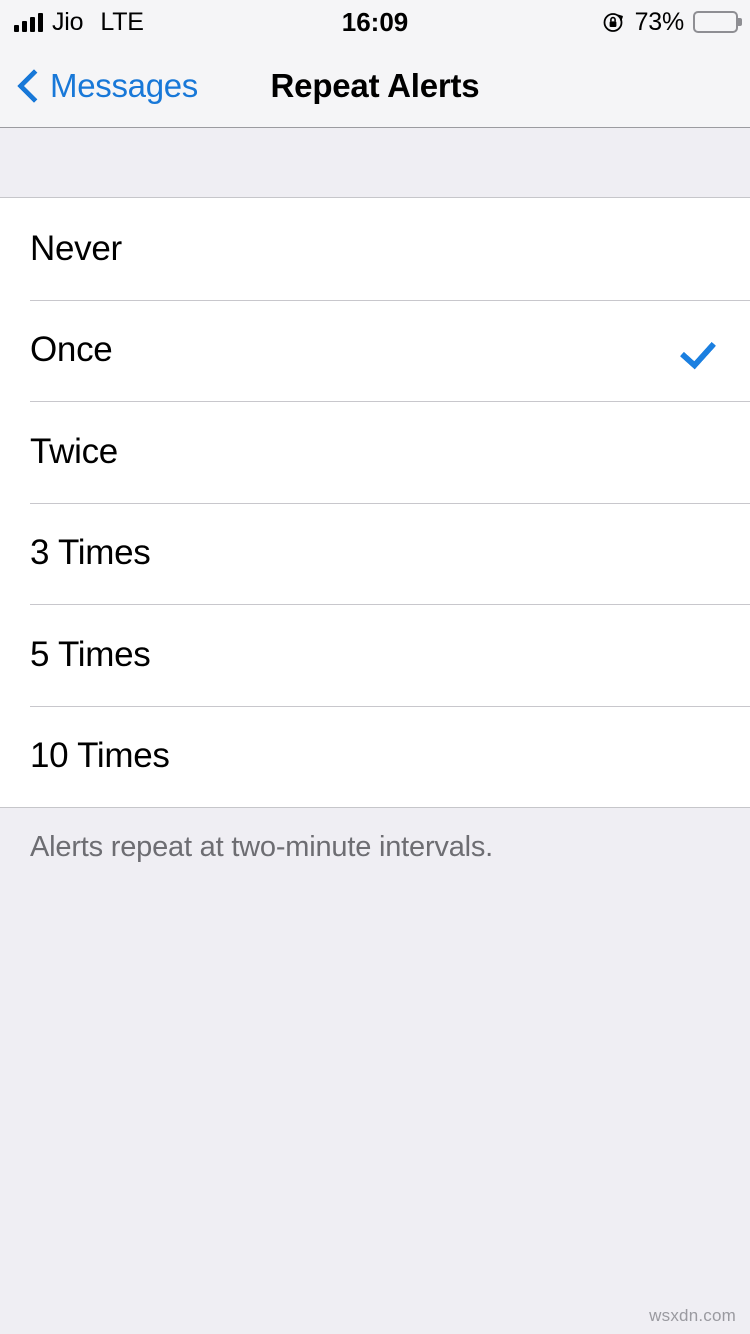 The width and height of the screenshot is (750, 1334). What do you see at coordinates (700, 350) in the screenshot?
I see `checkmark-icon` at bounding box center [700, 350].